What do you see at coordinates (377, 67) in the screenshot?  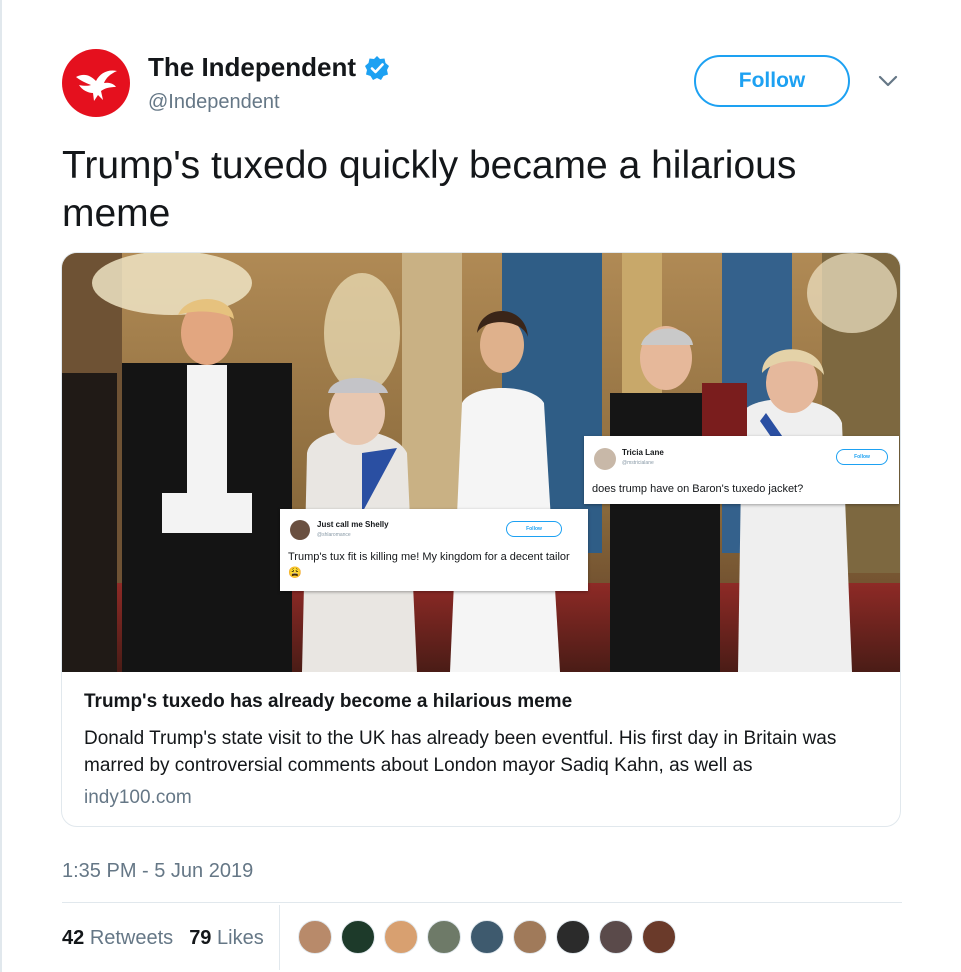 I see `verified-badge-icon` at bounding box center [377, 67].